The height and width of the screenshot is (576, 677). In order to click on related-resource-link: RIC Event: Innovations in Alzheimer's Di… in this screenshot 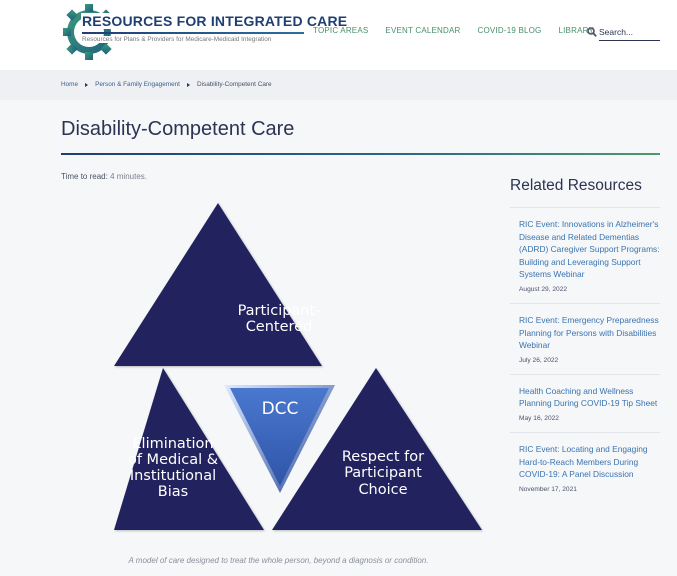, I will do `click(589, 249)`.